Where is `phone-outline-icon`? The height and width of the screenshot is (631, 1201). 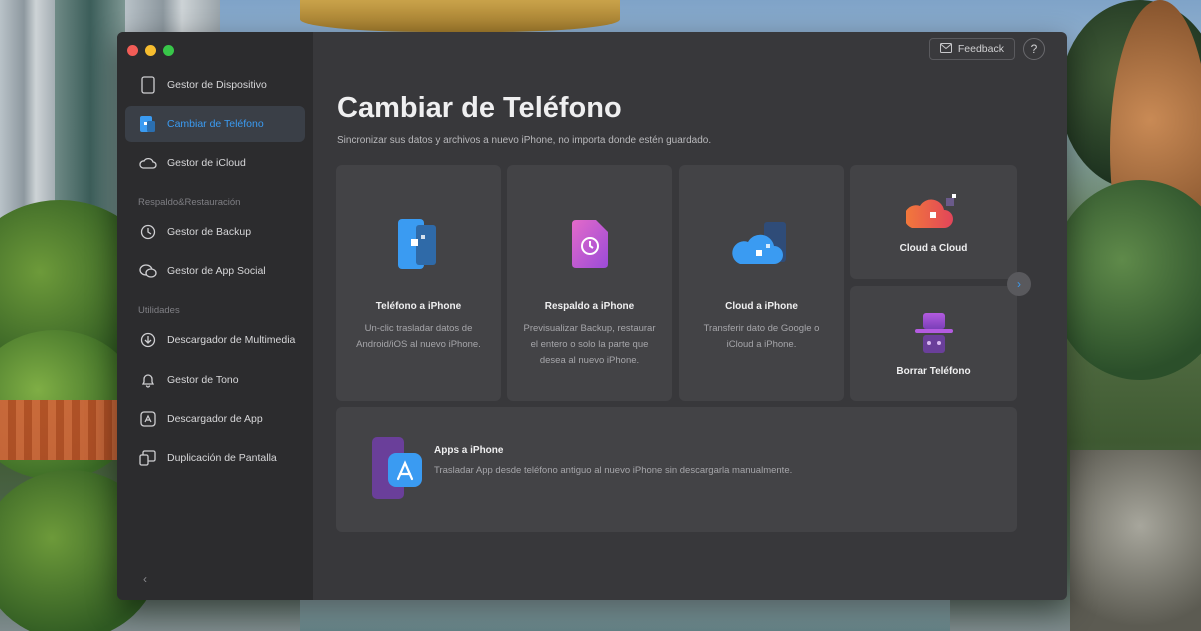
phone-outline-icon is located at coordinates (148, 85).